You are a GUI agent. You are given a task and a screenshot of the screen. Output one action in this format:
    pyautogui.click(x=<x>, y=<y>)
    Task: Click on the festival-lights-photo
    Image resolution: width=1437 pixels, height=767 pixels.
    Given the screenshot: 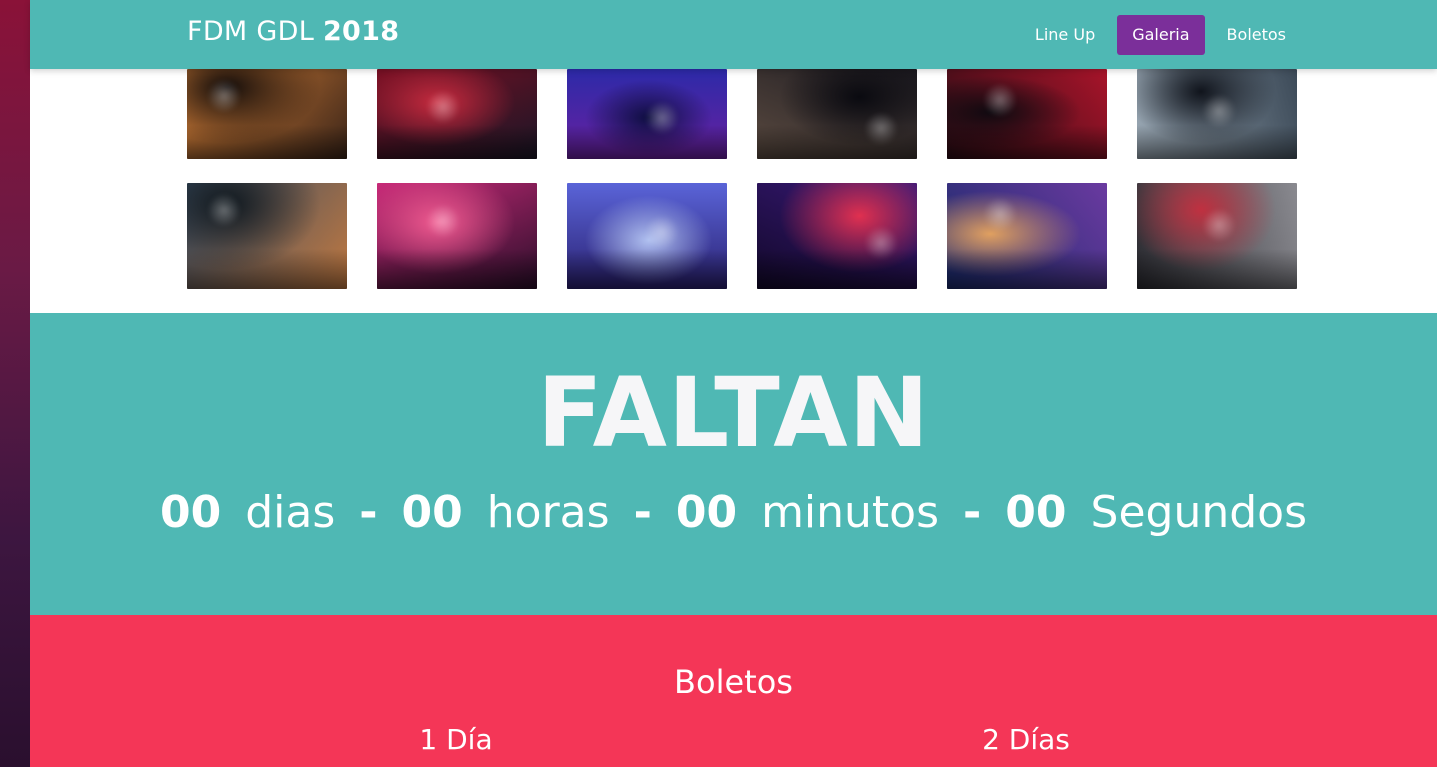 What is the action you would take?
    pyautogui.click(x=647, y=114)
    